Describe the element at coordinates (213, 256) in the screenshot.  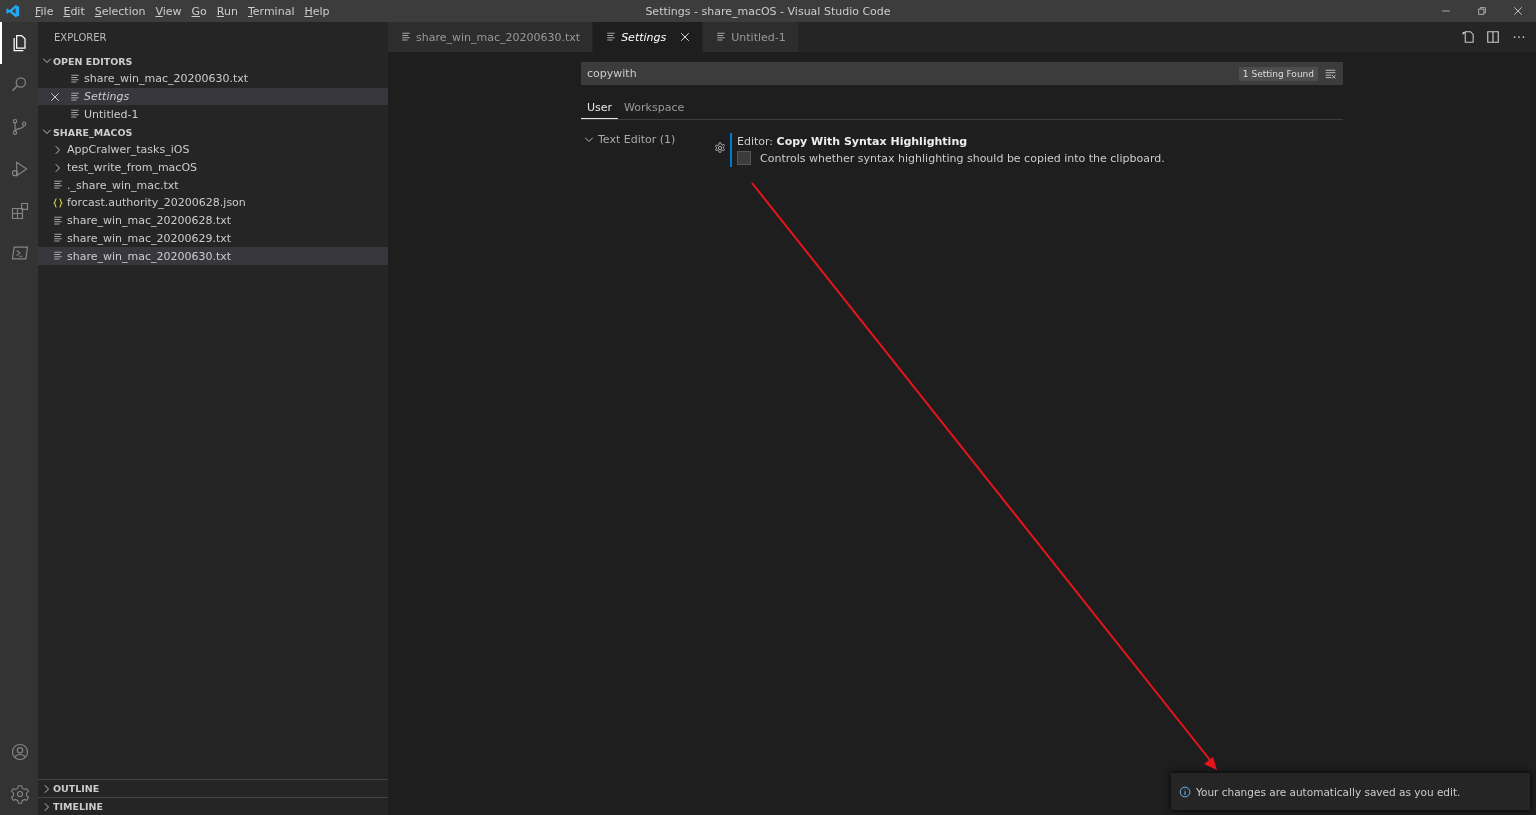
I see `explorer-entry: share_win_mac_20200630.txt` at that location.